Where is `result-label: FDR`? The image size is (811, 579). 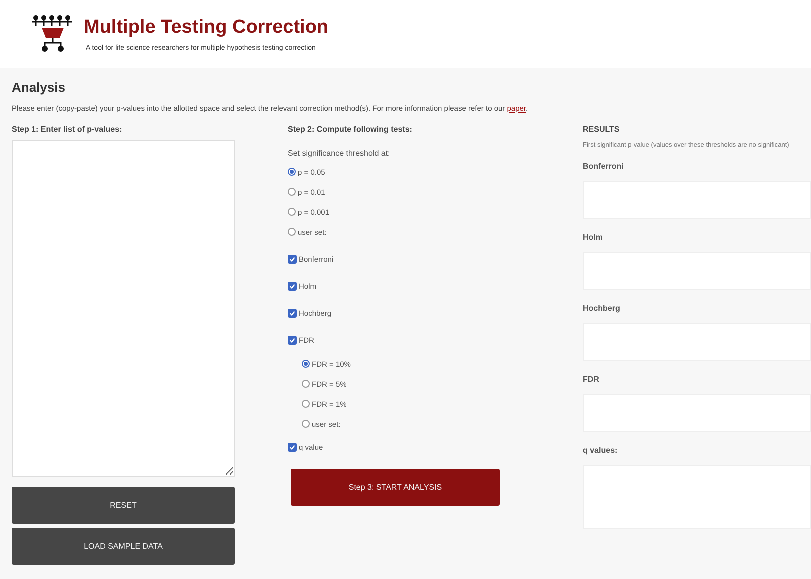
result-label: FDR is located at coordinates (591, 379).